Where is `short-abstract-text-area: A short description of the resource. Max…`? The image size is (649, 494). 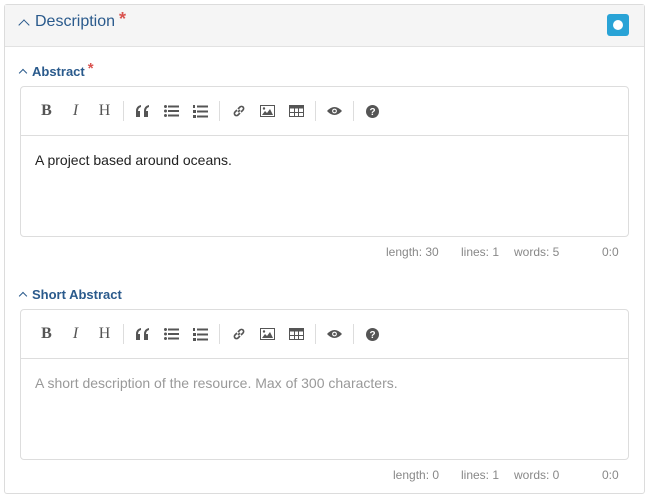
short-abstract-text-area: A short description of the resource. Max… is located at coordinates (324, 383).